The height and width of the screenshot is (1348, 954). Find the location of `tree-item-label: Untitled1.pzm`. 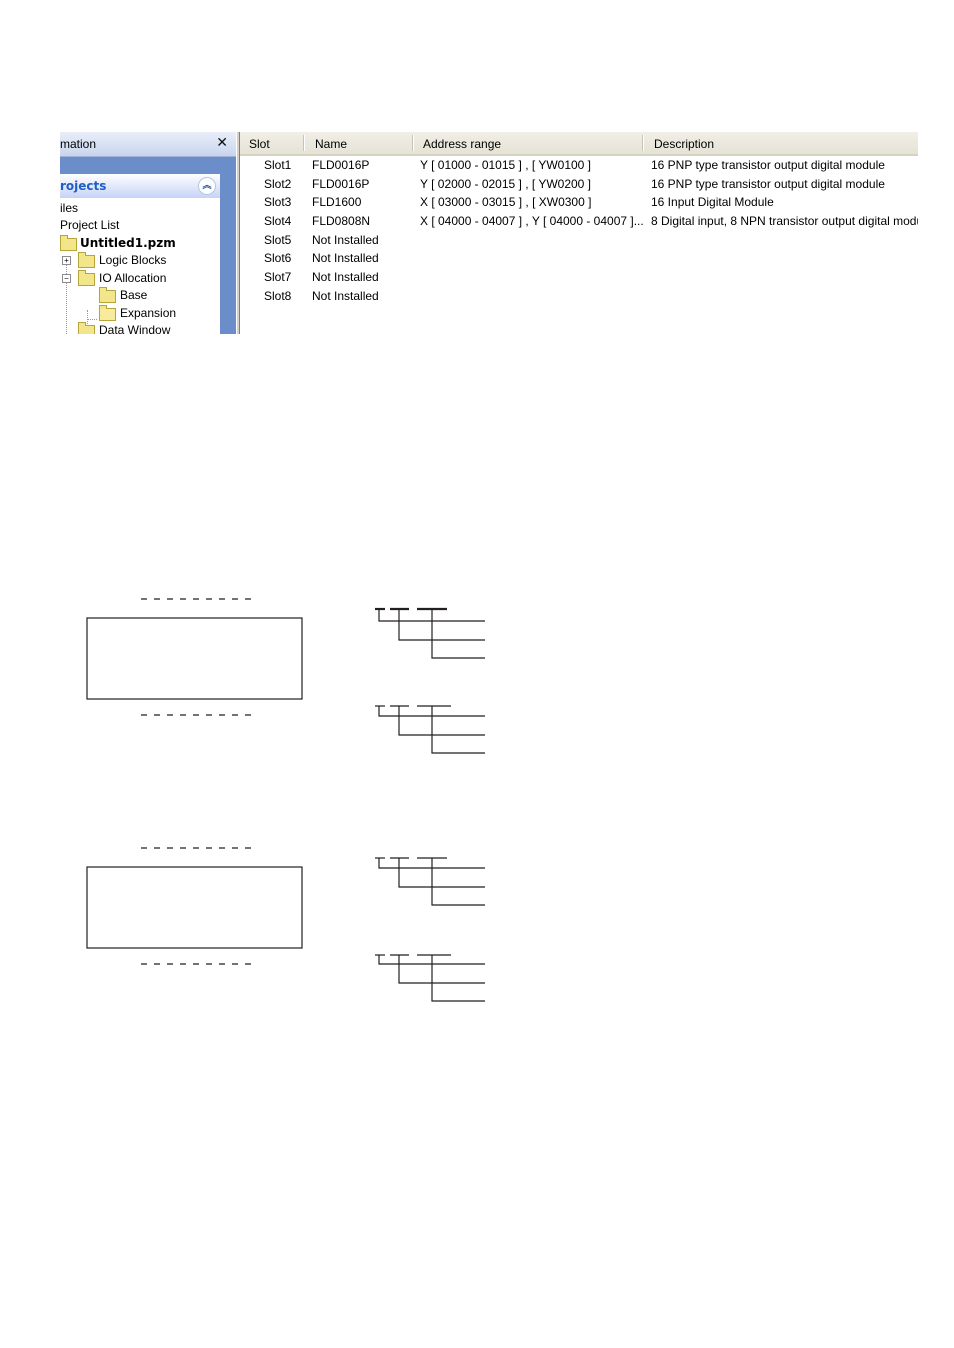

tree-item-label: Untitled1.pzm is located at coordinates (128, 243).